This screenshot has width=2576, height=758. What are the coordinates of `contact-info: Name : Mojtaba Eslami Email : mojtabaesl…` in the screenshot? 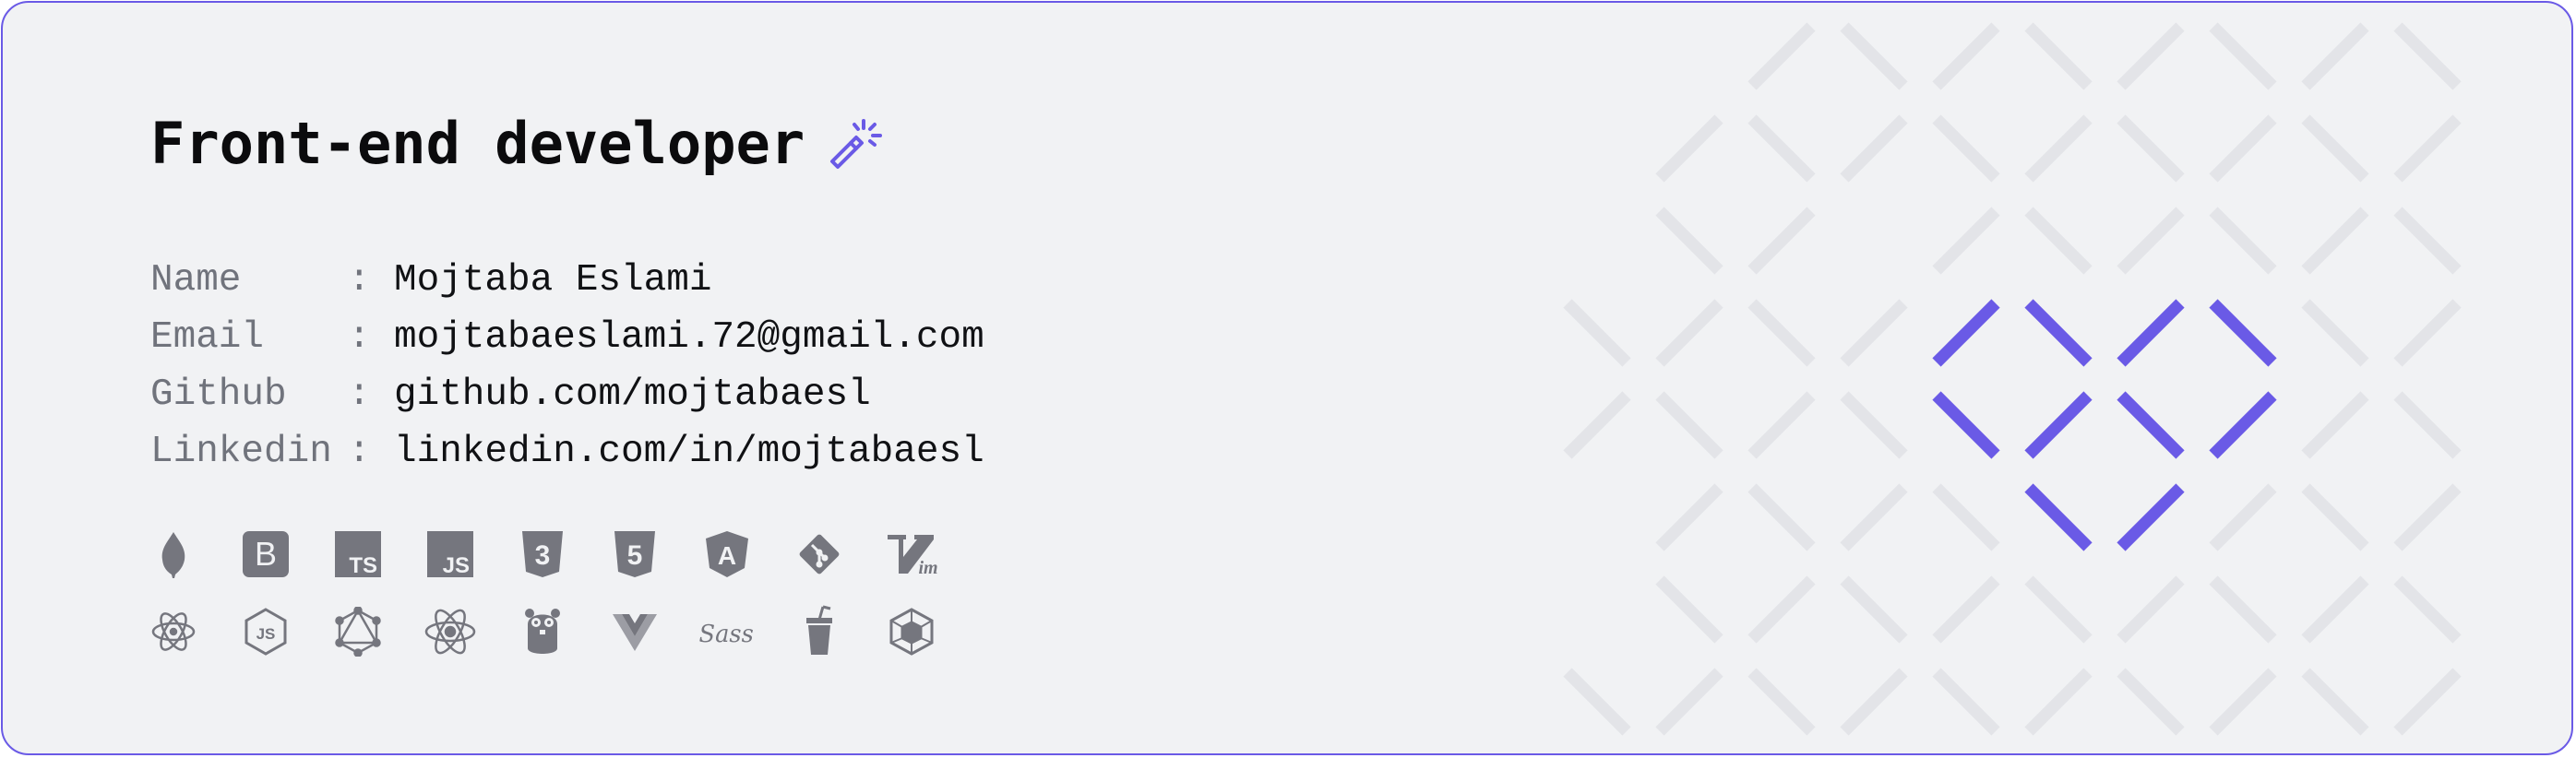 It's located at (567, 366).